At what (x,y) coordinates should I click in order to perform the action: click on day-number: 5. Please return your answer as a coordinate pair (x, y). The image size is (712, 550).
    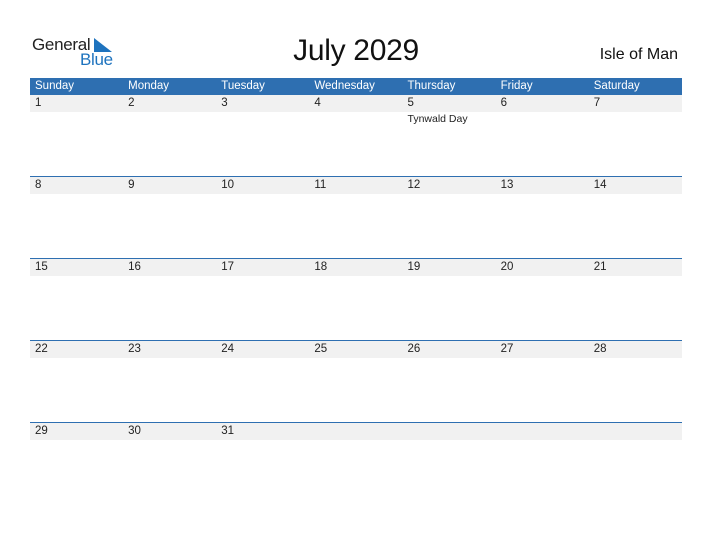
    Looking at the image, I should click on (410, 103).